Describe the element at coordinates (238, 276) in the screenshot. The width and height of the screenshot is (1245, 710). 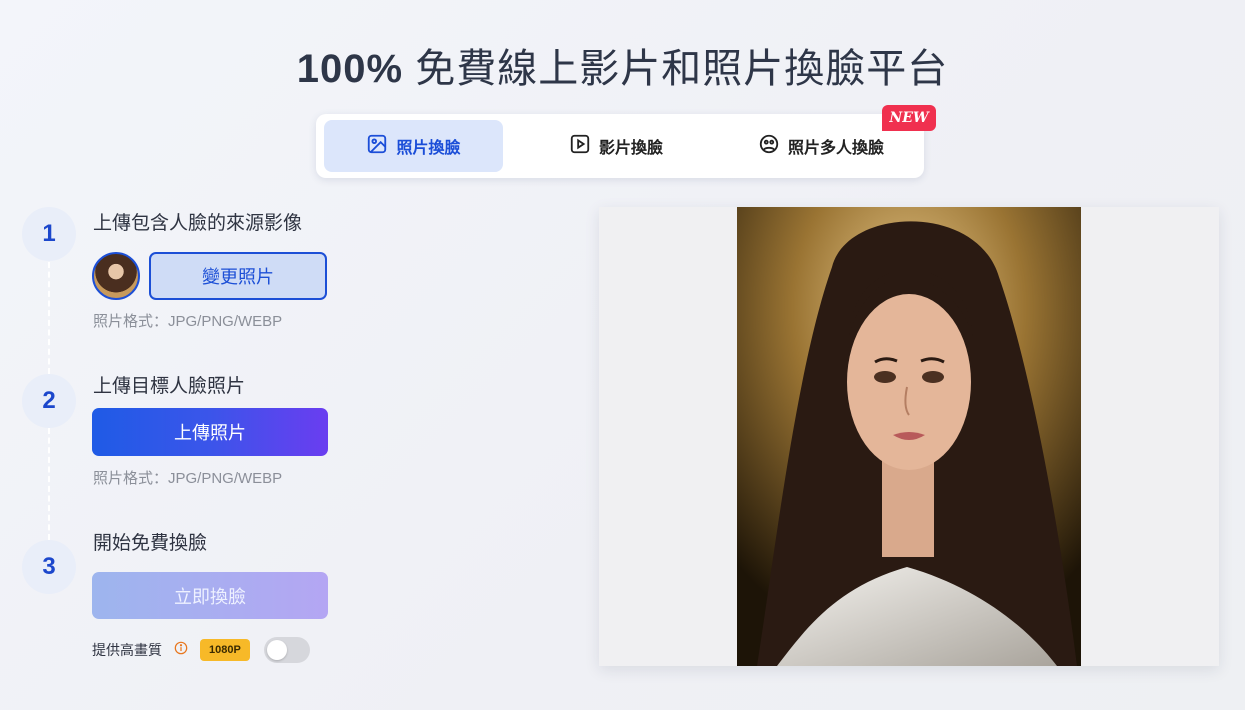
I see `change-photo-button: 變更照片` at that location.